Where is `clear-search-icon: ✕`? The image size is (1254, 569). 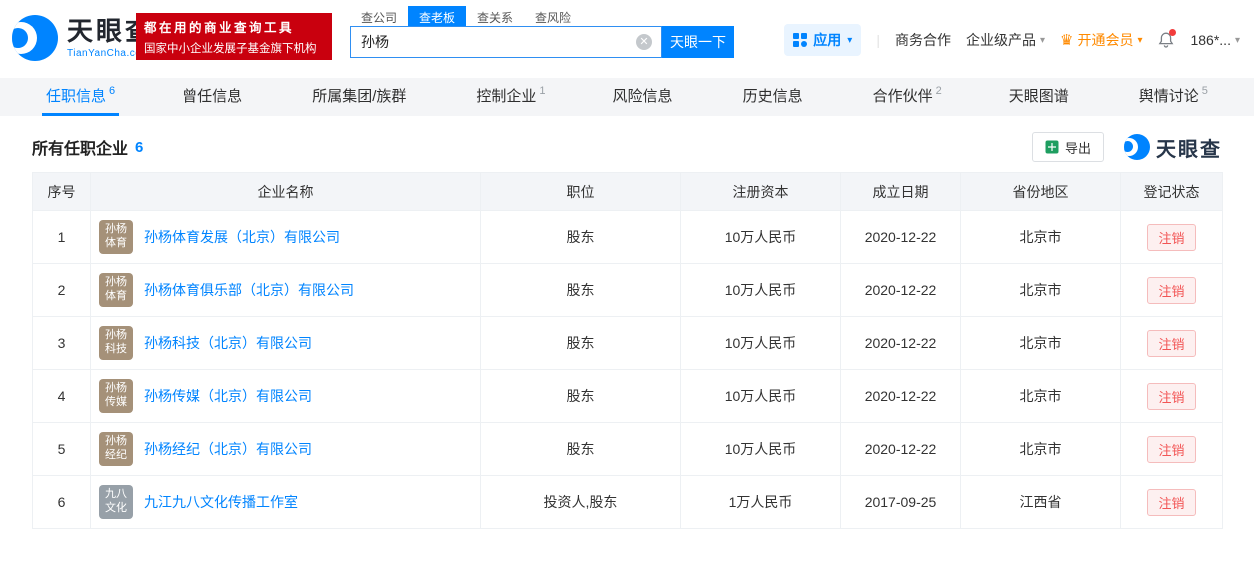
clear-search-icon: ✕ is located at coordinates (644, 42).